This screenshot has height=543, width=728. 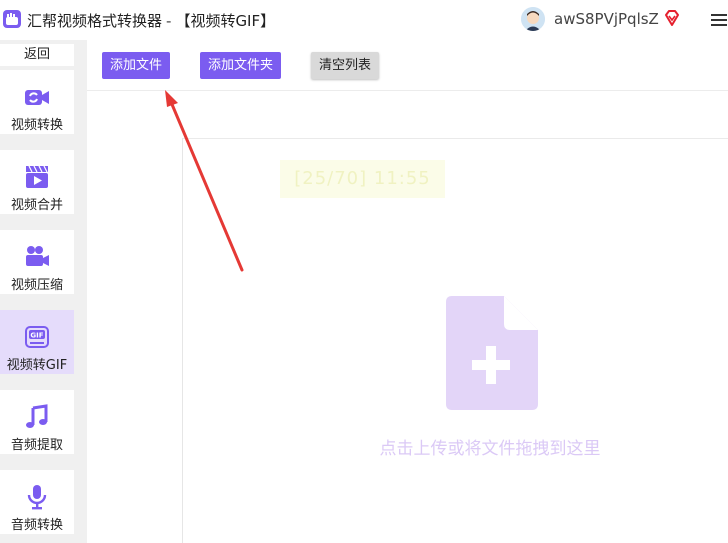 I want to click on sidebar-item-video-merge: 视频合并, so click(x=37, y=182).